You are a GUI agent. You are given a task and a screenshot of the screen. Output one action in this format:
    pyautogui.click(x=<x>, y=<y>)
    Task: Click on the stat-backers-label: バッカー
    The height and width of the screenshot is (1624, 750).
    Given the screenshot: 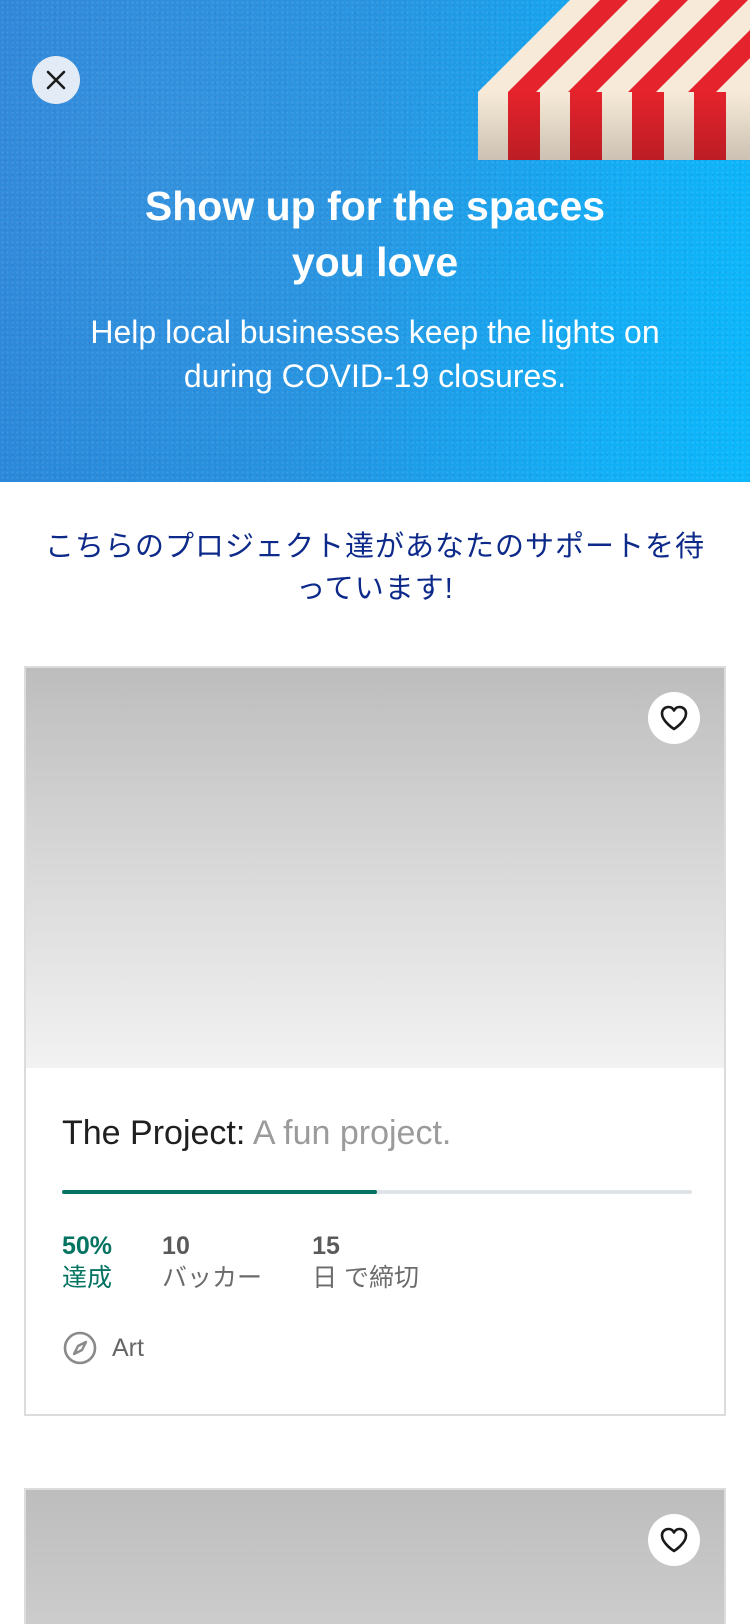 What is the action you would take?
    pyautogui.click(x=212, y=1278)
    